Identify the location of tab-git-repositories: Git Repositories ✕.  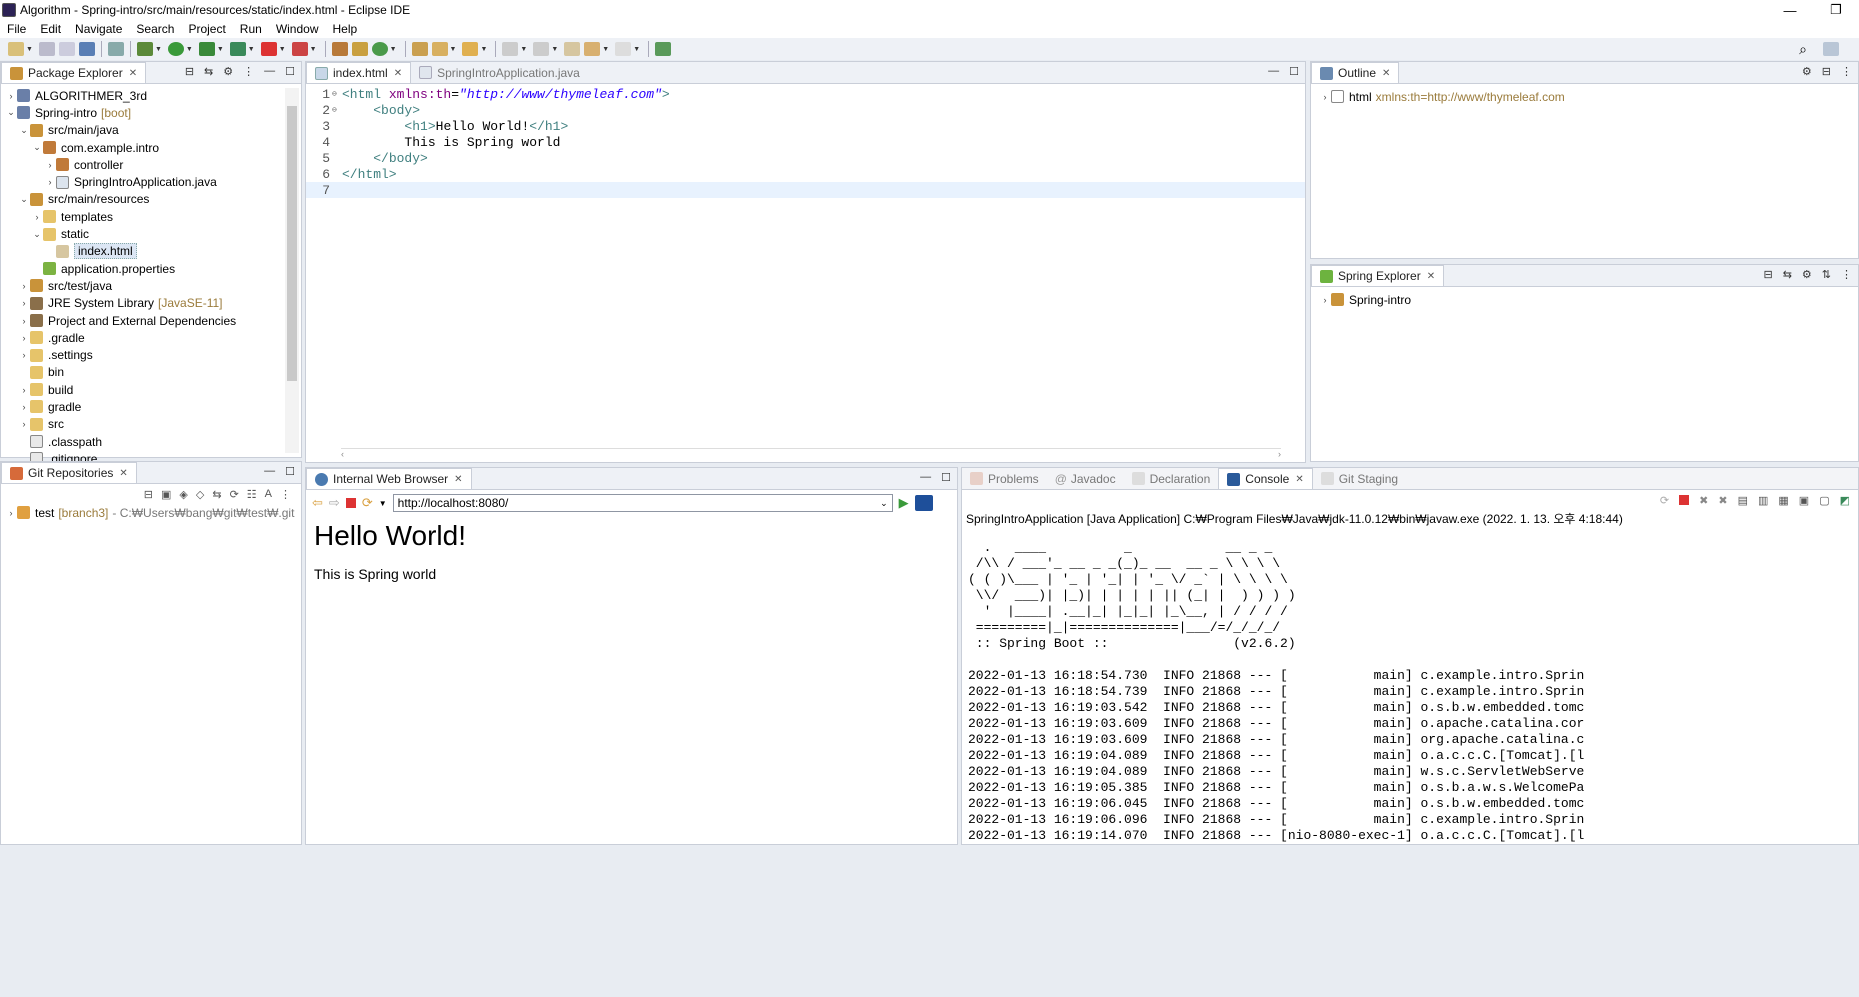
(69, 472).